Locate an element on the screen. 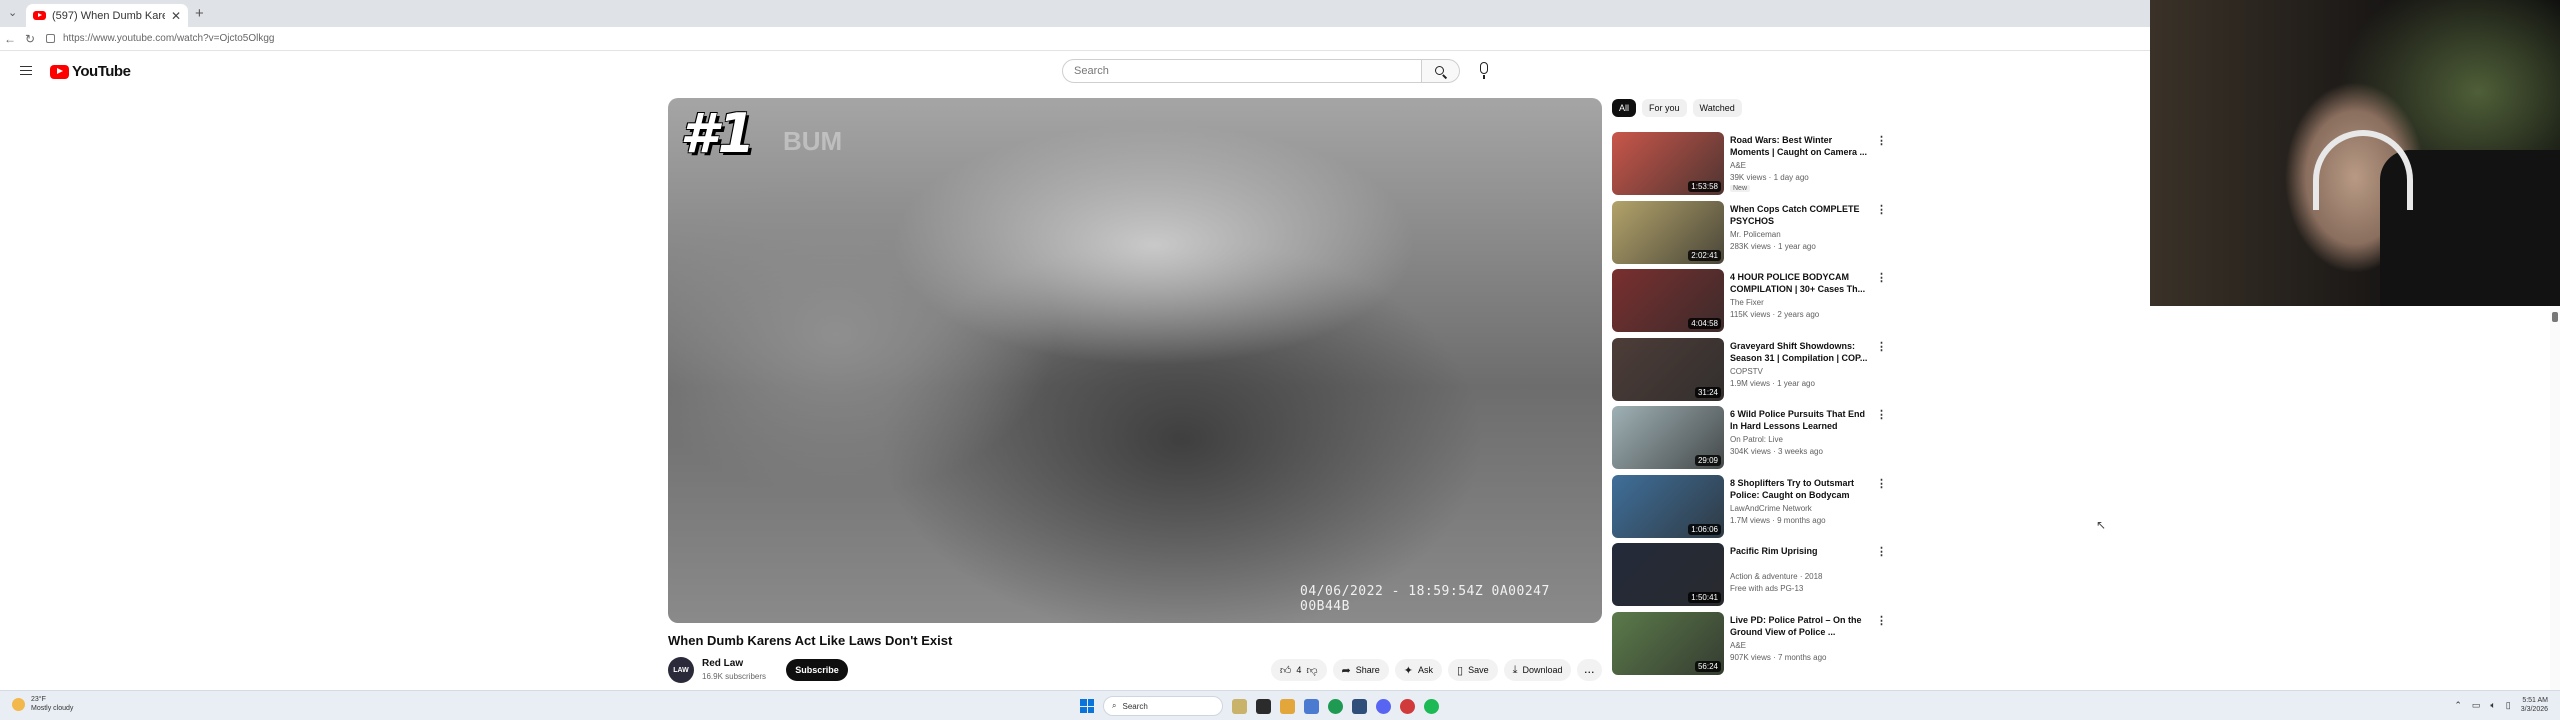 The width and height of the screenshot is (2560, 720). chip-for-you: For you is located at coordinates (1664, 108).